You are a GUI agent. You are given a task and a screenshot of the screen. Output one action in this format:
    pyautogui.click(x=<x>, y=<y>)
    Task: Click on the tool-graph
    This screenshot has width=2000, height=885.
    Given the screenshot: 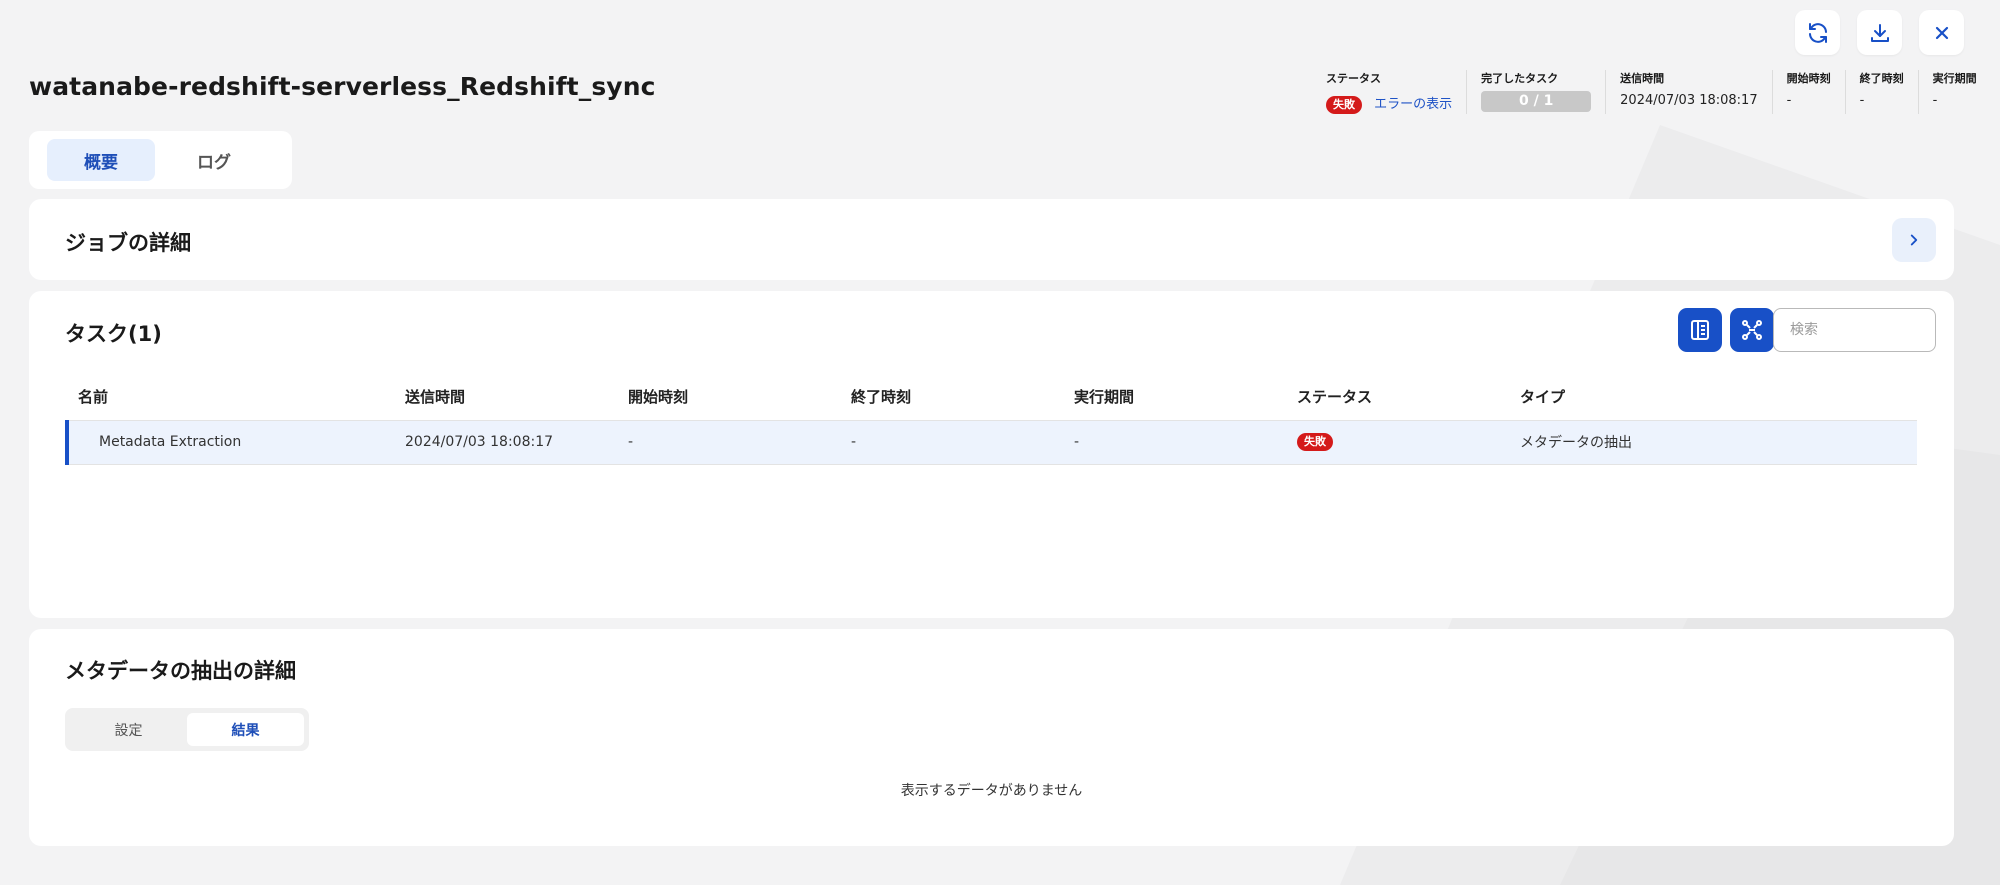 What is the action you would take?
    pyautogui.click(x=1752, y=330)
    